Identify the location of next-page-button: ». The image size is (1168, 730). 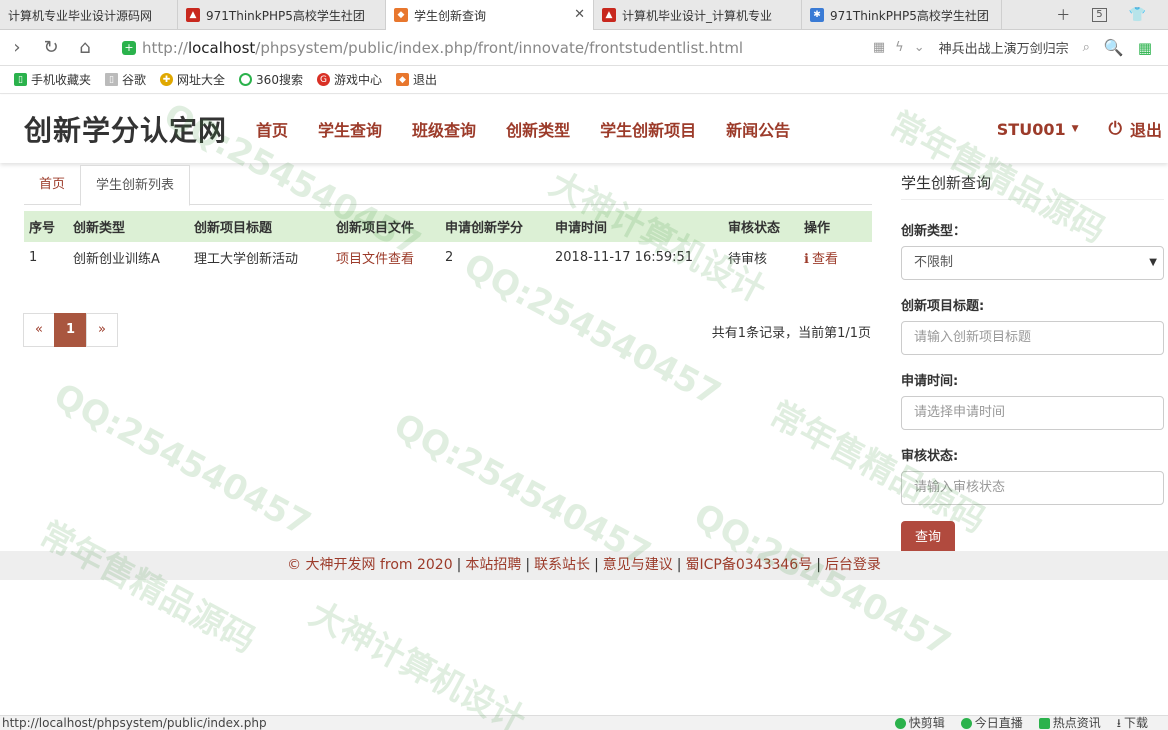
(102, 330).